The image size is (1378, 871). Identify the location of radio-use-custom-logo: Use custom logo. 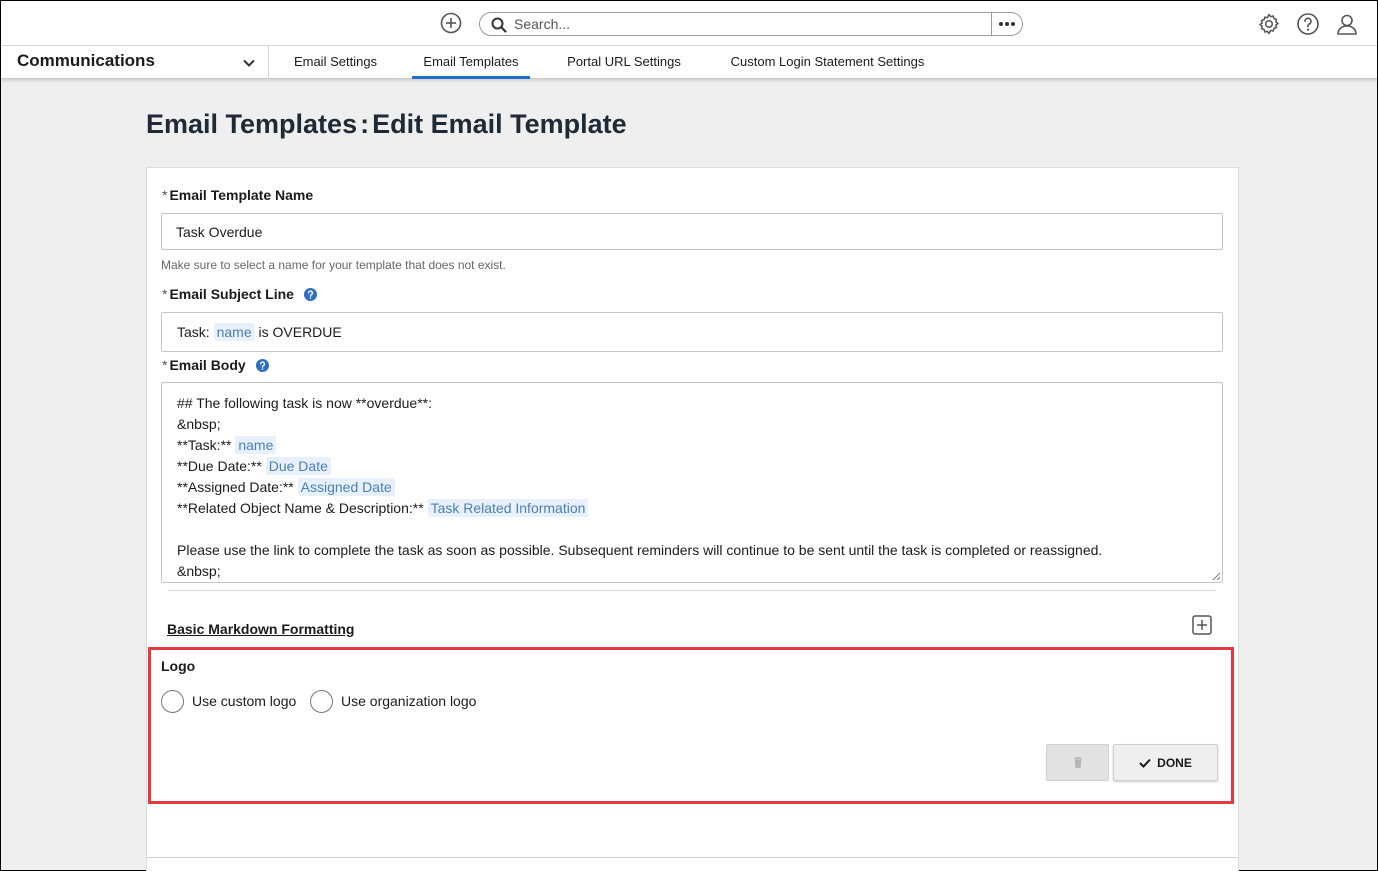
(228, 701).